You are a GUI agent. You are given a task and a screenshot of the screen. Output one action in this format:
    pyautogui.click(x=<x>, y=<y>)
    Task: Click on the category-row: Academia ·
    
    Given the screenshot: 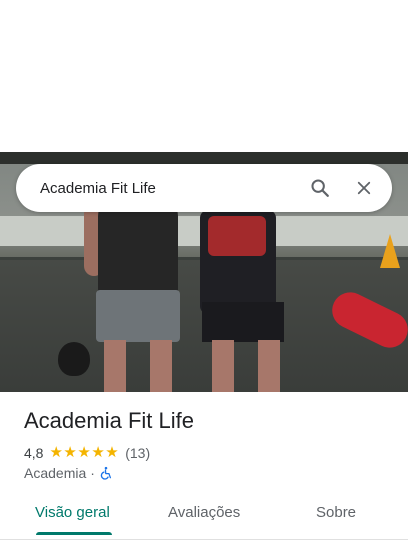 What is the action you would take?
    pyautogui.click(x=68, y=473)
    